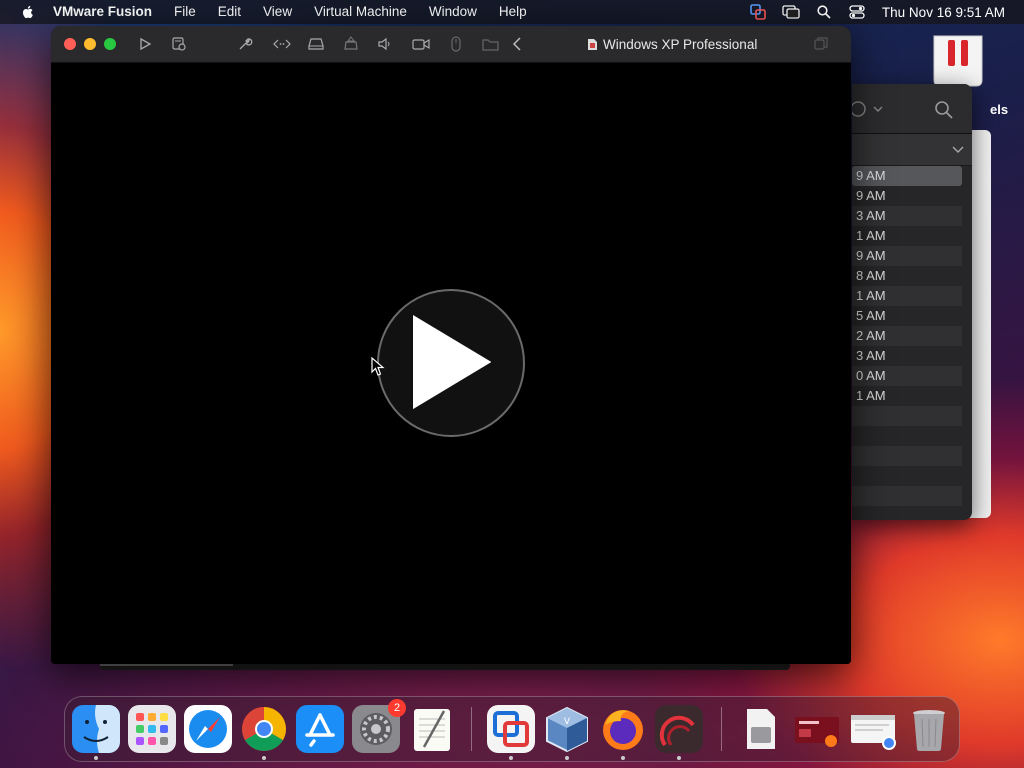  What do you see at coordinates (245, 44) in the screenshot?
I see `settings-wrench-icon` at bounding box center [245, 44].